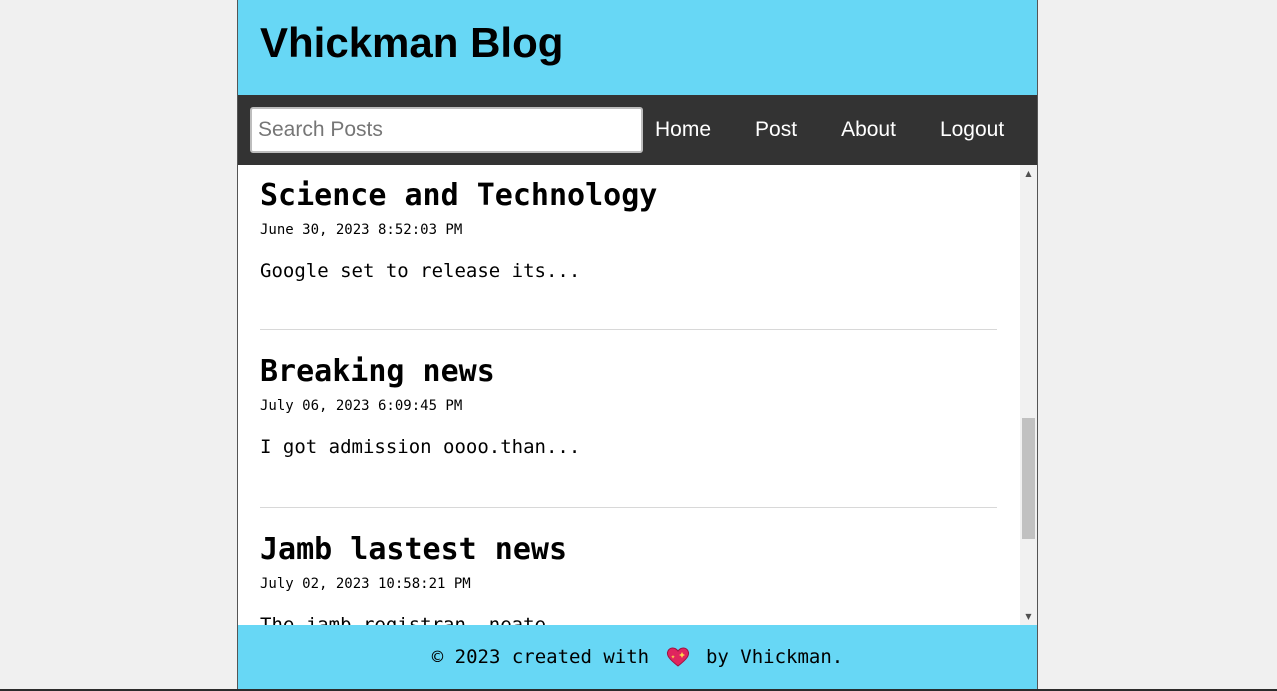 This screenshot has height=691, width=1277. I want to click on post-date: July 02, 2023 10:58:21 PM, so click(365, 584).